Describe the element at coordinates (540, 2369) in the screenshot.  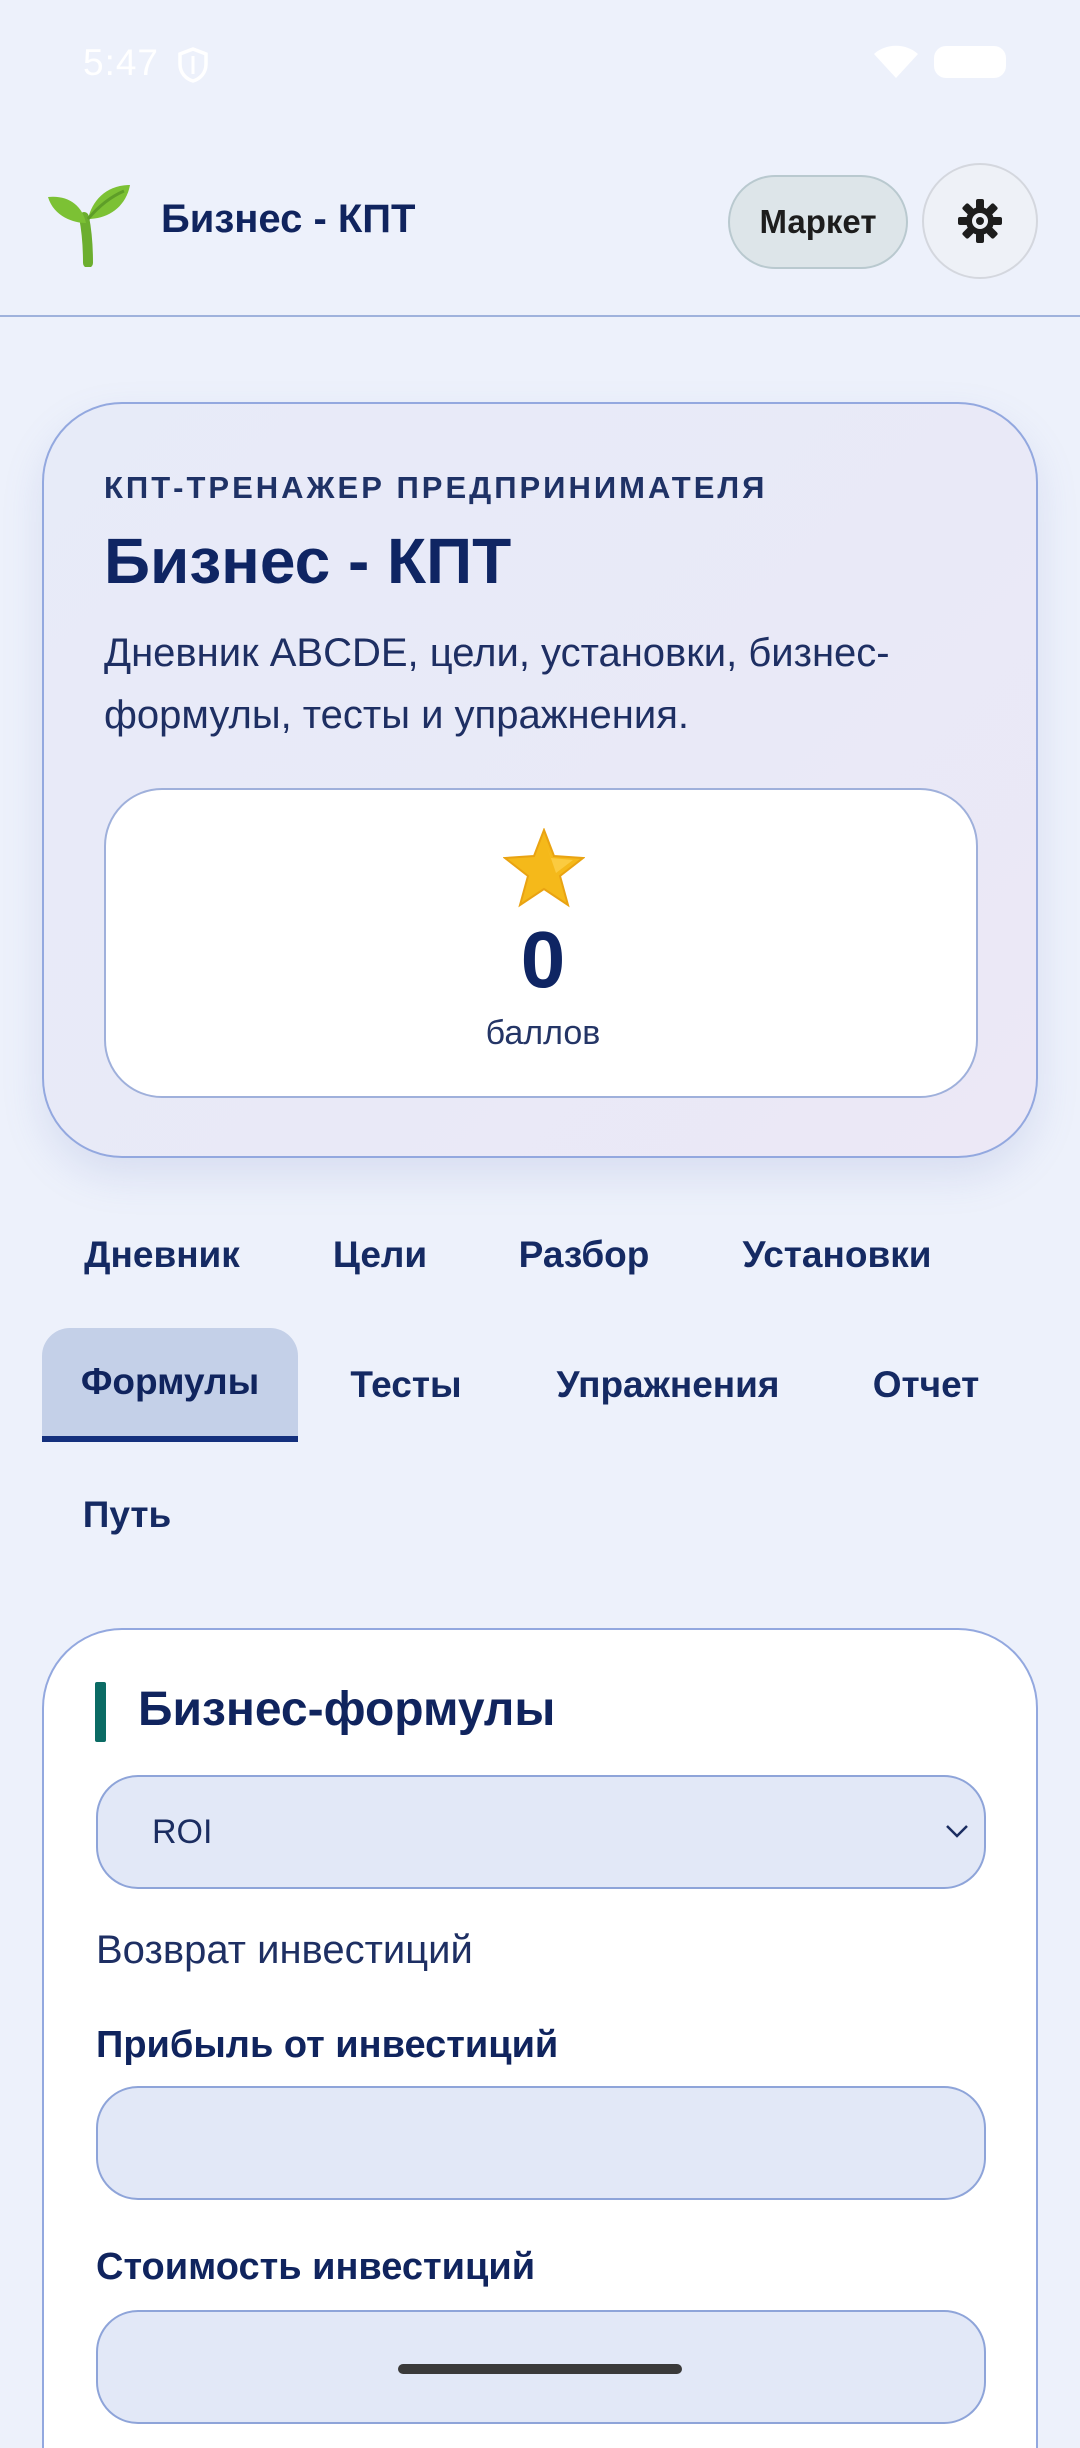
I see `home-indicator` at that location.